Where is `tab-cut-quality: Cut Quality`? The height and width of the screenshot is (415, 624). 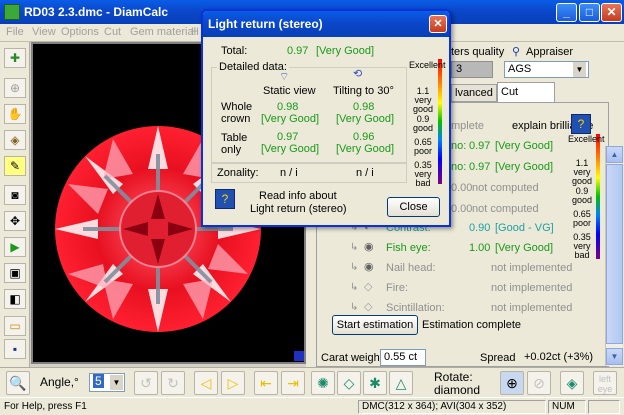
tab-cut-quality: Cut Quality is located at coordinates (526, 99).